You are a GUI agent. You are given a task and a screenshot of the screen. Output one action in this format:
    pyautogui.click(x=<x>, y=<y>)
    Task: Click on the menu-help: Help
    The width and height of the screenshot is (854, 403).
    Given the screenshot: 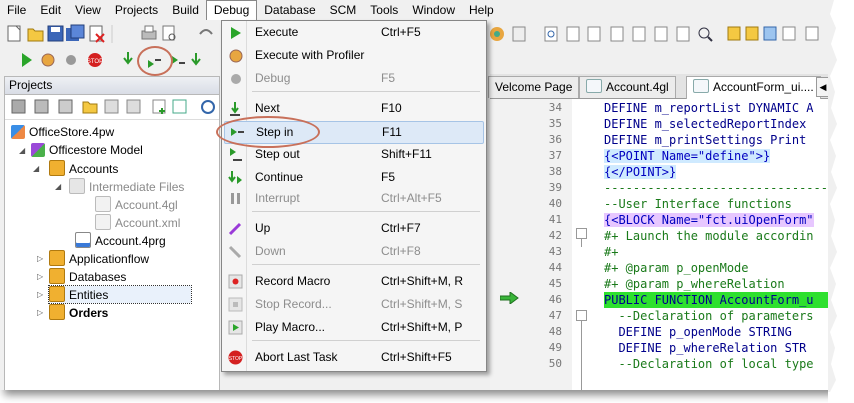 What is the action you would take?
    pyautogui.click(x=481, y=10)
    